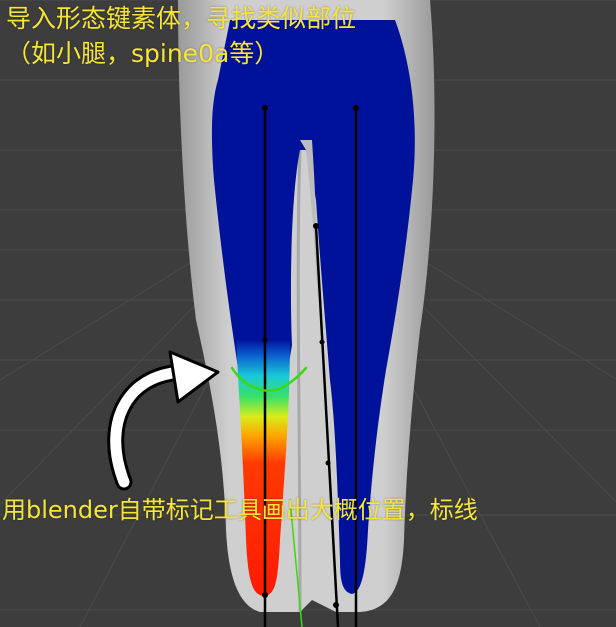  I want to click on curved-arrow-icon, so click(163, 420).